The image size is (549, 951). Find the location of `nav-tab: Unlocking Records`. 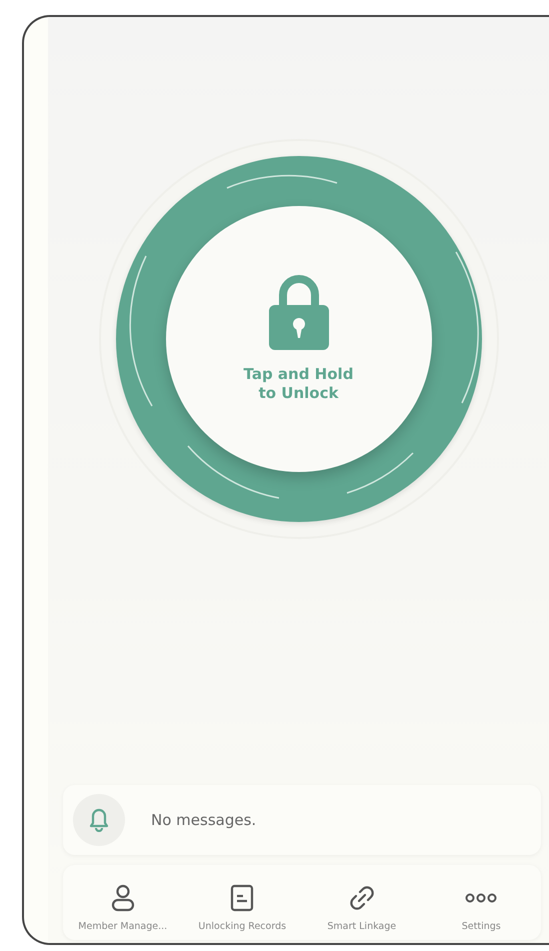

nav-tab: Unlocking Records is located at coordinates (242, 902).